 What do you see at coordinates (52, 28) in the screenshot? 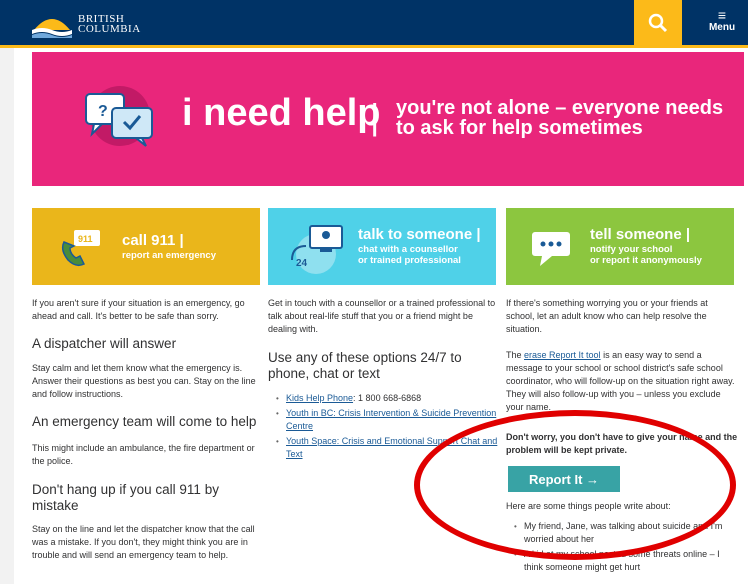
I see `sun-logo-icon` at bounding box center [52, 28].